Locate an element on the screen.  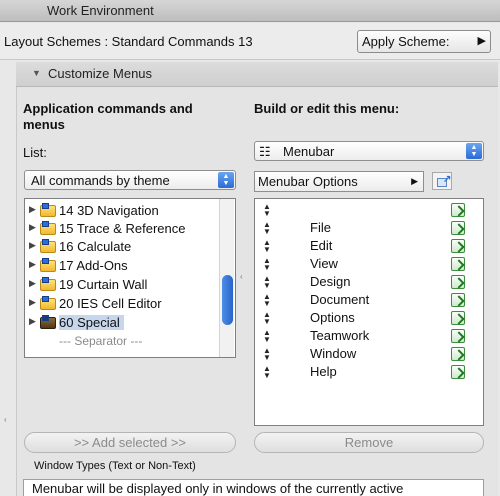
splitter-handle-icon: ‹ is located at coordinates (241, 276).